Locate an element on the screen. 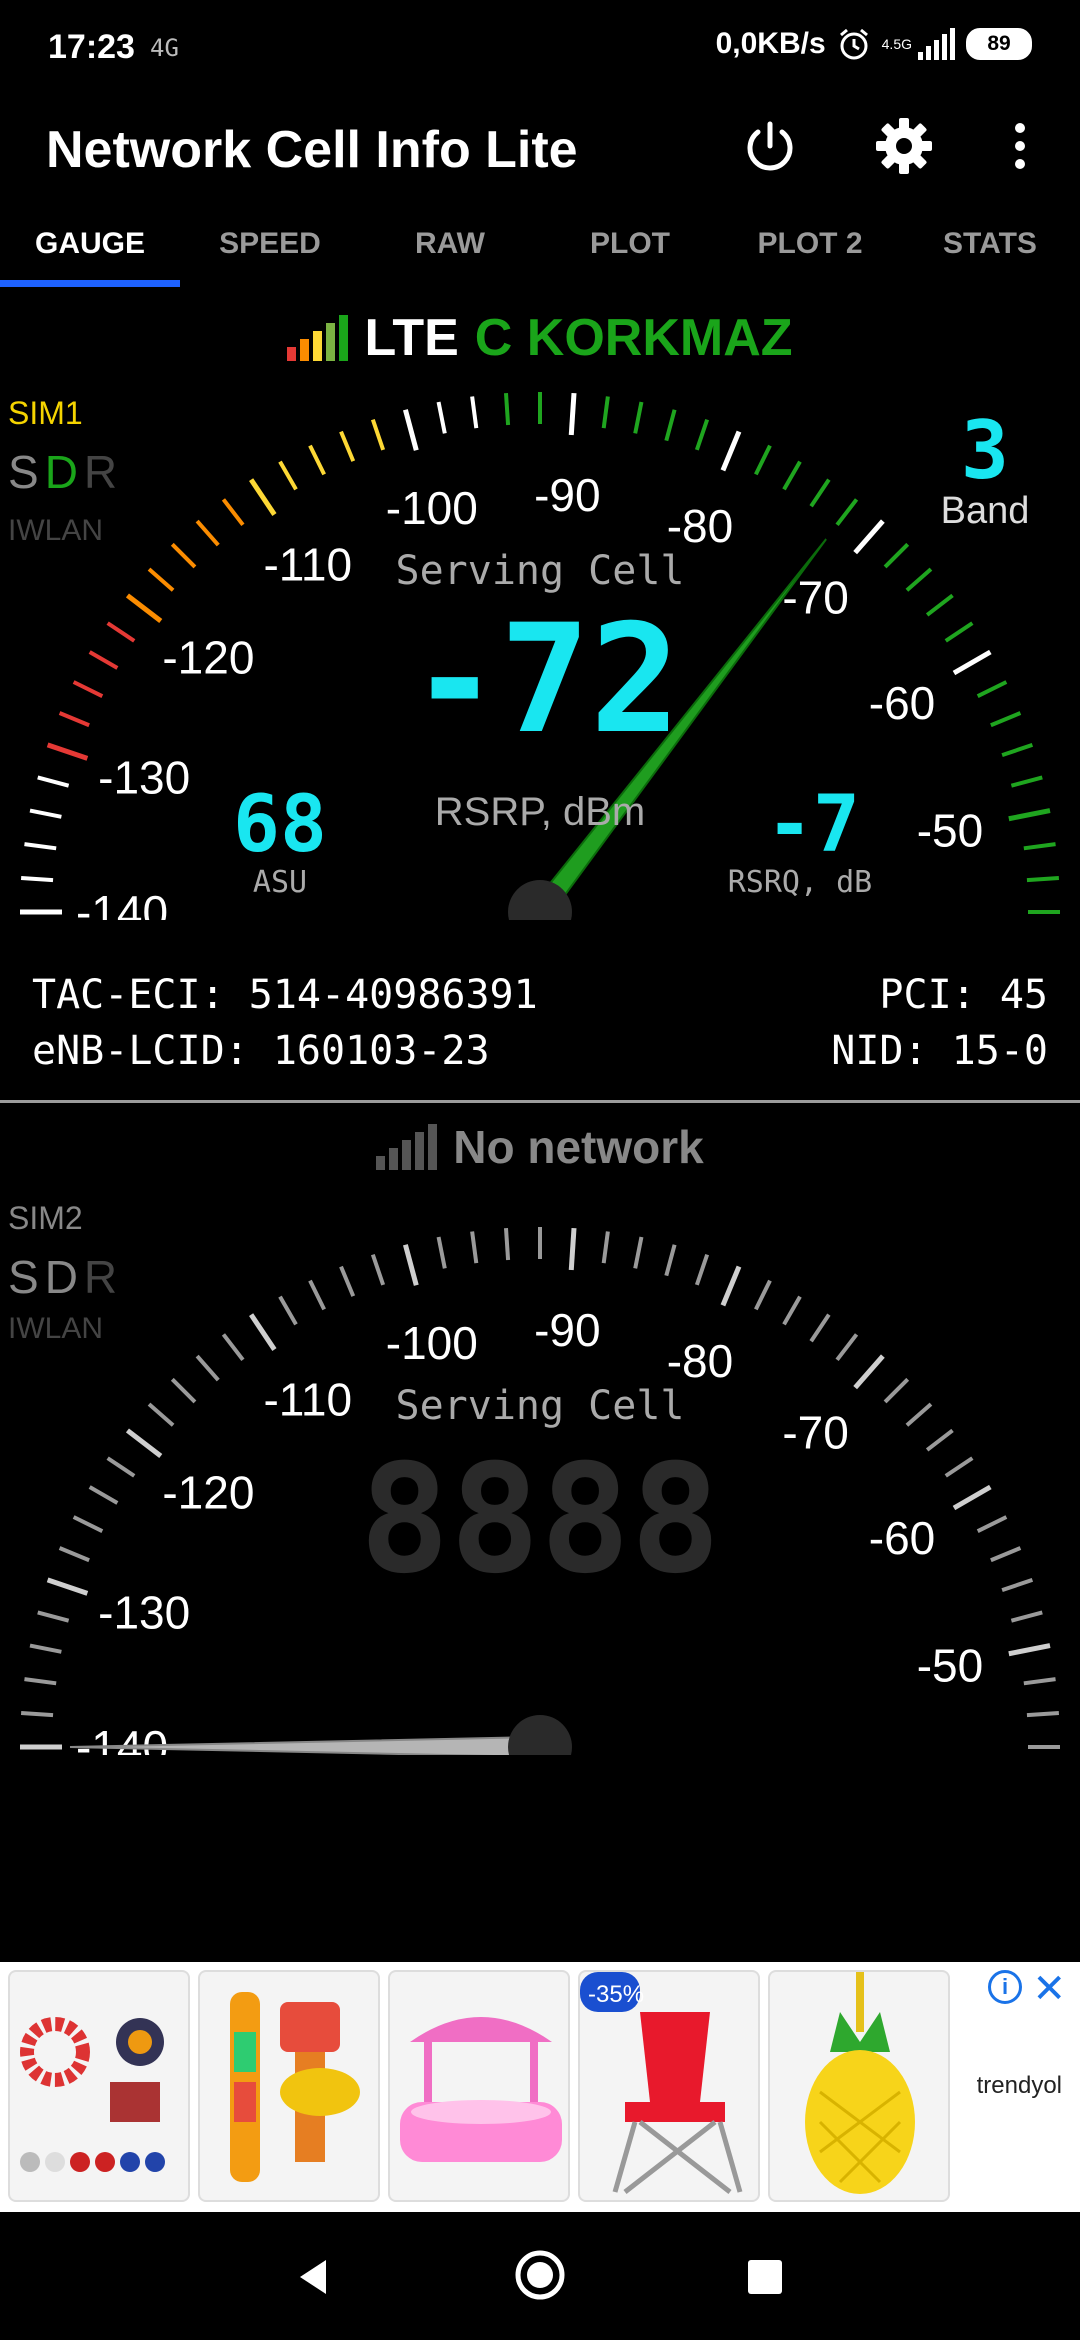 Image resolution: width=1080 pixels, height=2340 pixels. sim1-tick-label: -70 is located at coordinates (815, 598).